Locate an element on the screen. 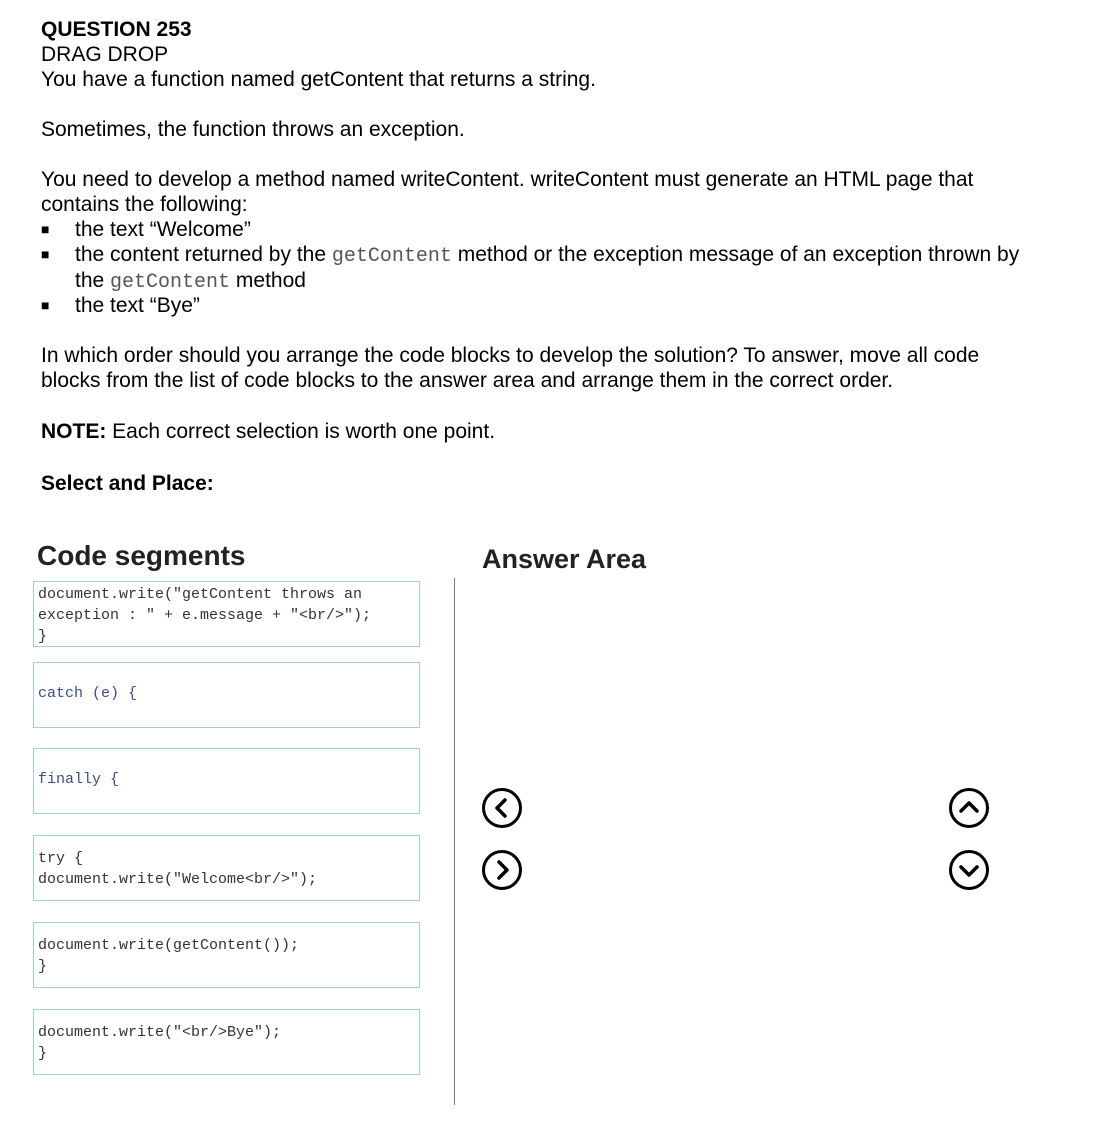 The width and height of the screenshot is (1100, 1131). code-segments-heading: Code segments is located at coordinates (141, 555).